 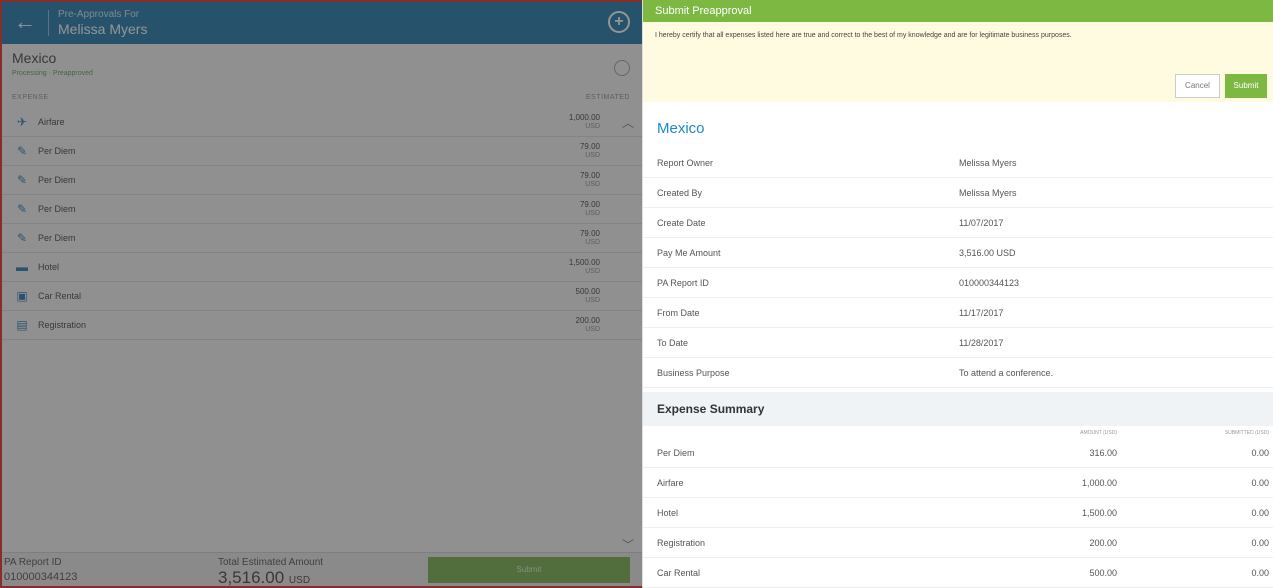 What do you see at coordinates (958, 573) in the screenshot?
I see `summary-row: Car Rental 500.00 0.00` at bounding box center [958, 573].